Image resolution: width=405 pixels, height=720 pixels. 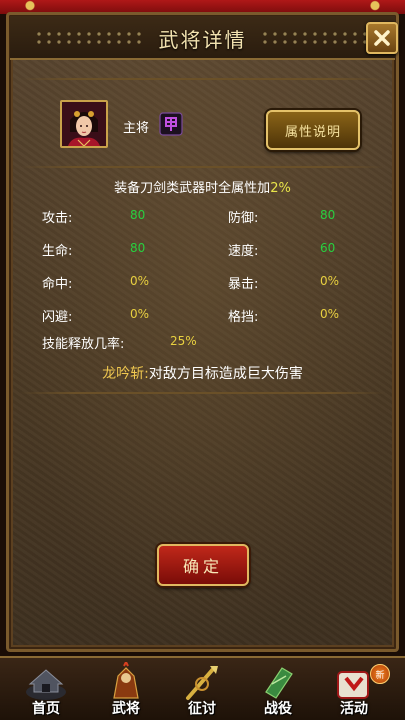 What do you see at coordinates (125, 374) in the screenshot?
I see `skill-name: 龙吟斩:` at bounding box center [125, 374].